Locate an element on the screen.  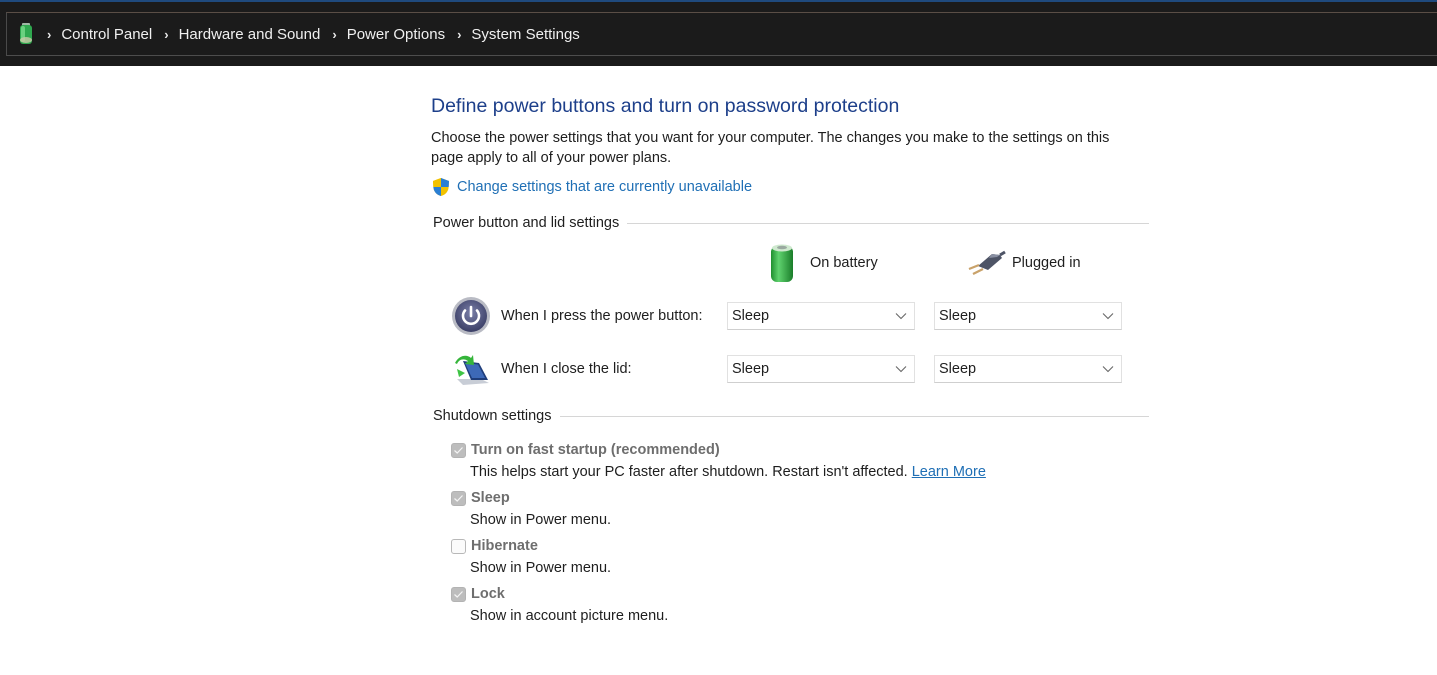
power-button-on-battery-select: Sleep is located at coordinates (821, 316).